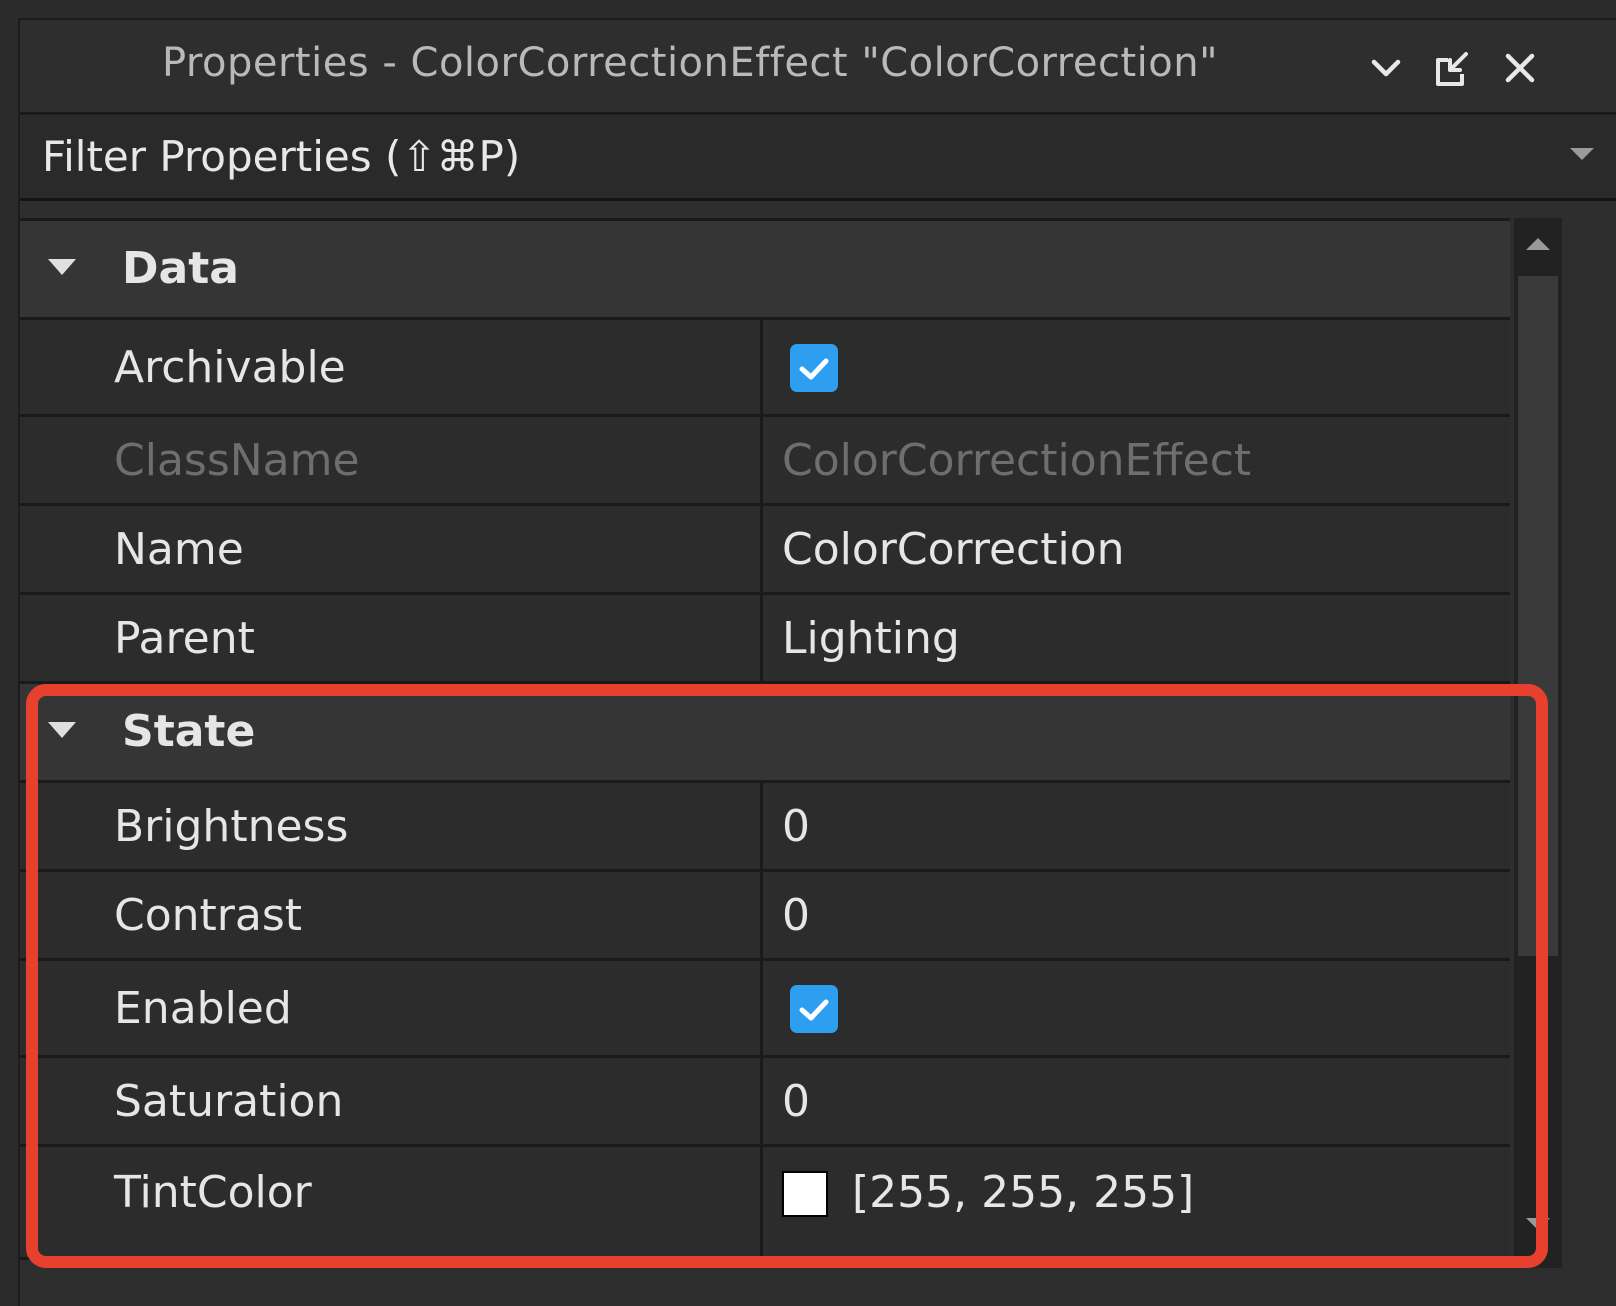  What do you see at coordinates (231, 826) in the screenshot?
I see `property-name: Brightness` at bounding box center [231, 826].